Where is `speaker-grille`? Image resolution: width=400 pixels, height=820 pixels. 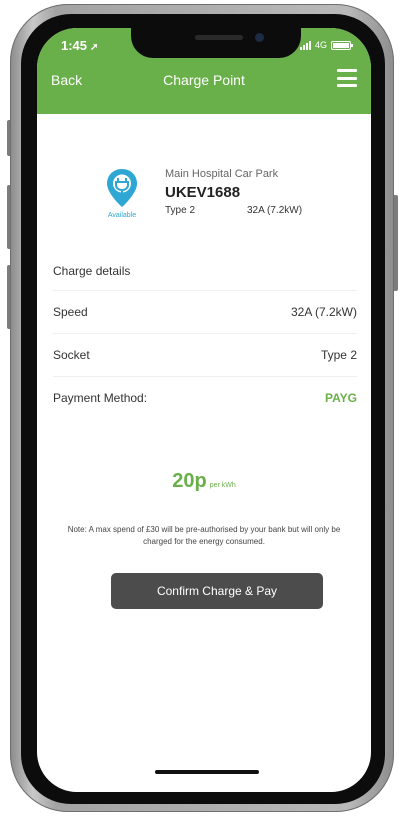 speaker-grille is located at coordinates (219, 37).